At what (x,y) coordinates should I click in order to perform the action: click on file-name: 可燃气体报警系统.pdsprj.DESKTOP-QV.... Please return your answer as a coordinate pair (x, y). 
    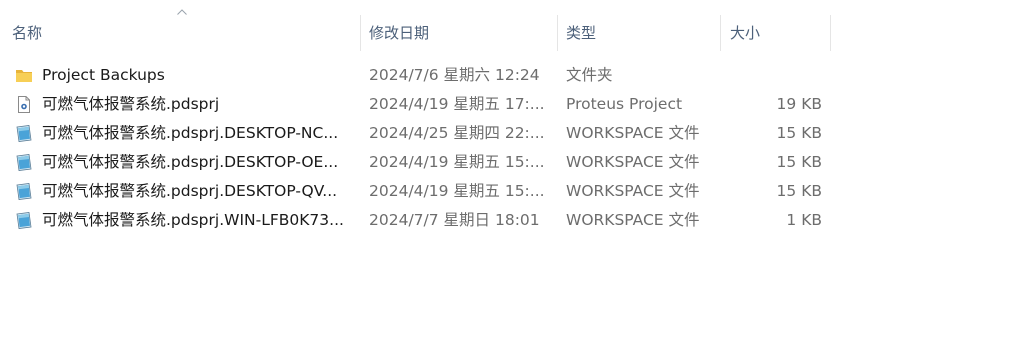
    Looking at the image, I should click on (190, 191).